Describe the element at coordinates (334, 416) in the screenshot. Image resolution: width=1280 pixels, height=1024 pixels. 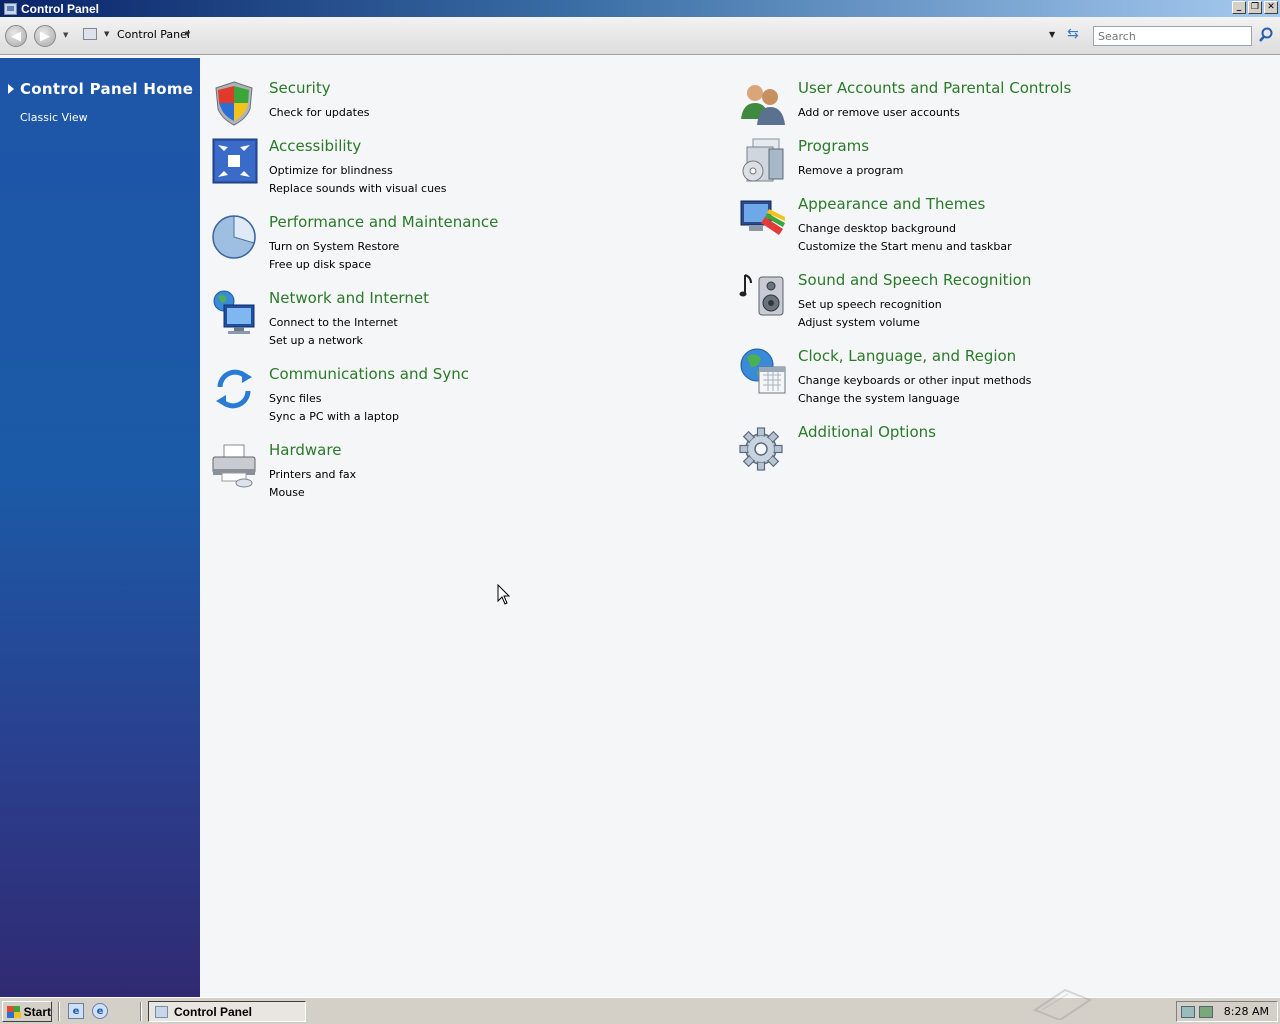
I see `link-sync-pc-laptop: Sync a PC with a laptop` at that location.